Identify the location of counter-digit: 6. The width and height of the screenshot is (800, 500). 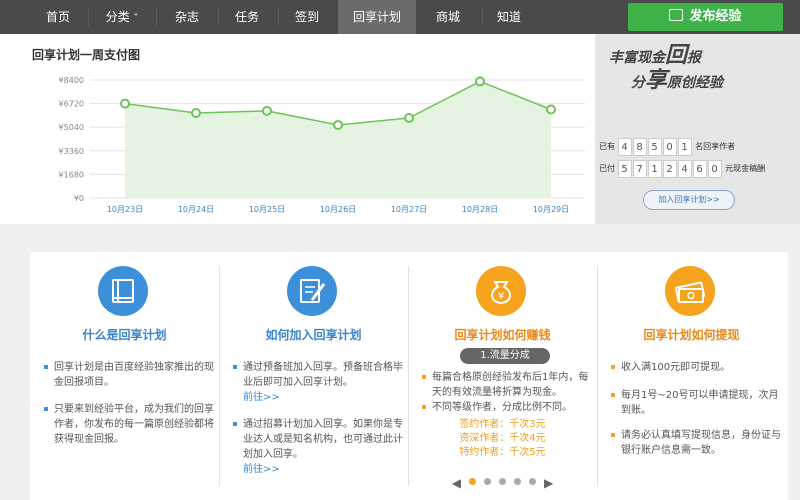
(699, 169).